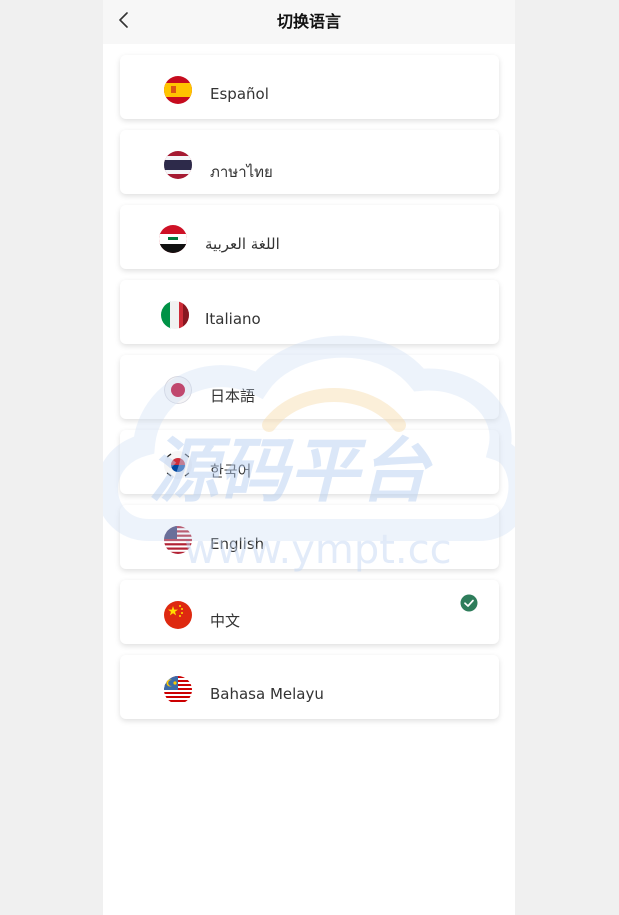  Describe the element at coordinates (175, 315) in the screenshot. I see `italy-flag-icon` at that location.